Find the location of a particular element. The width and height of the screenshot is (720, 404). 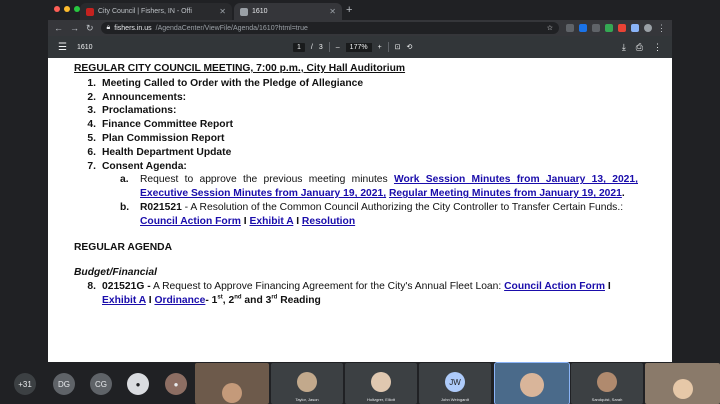

hamburger-menu-icon: ☰ is located at coordinates (62, 47).